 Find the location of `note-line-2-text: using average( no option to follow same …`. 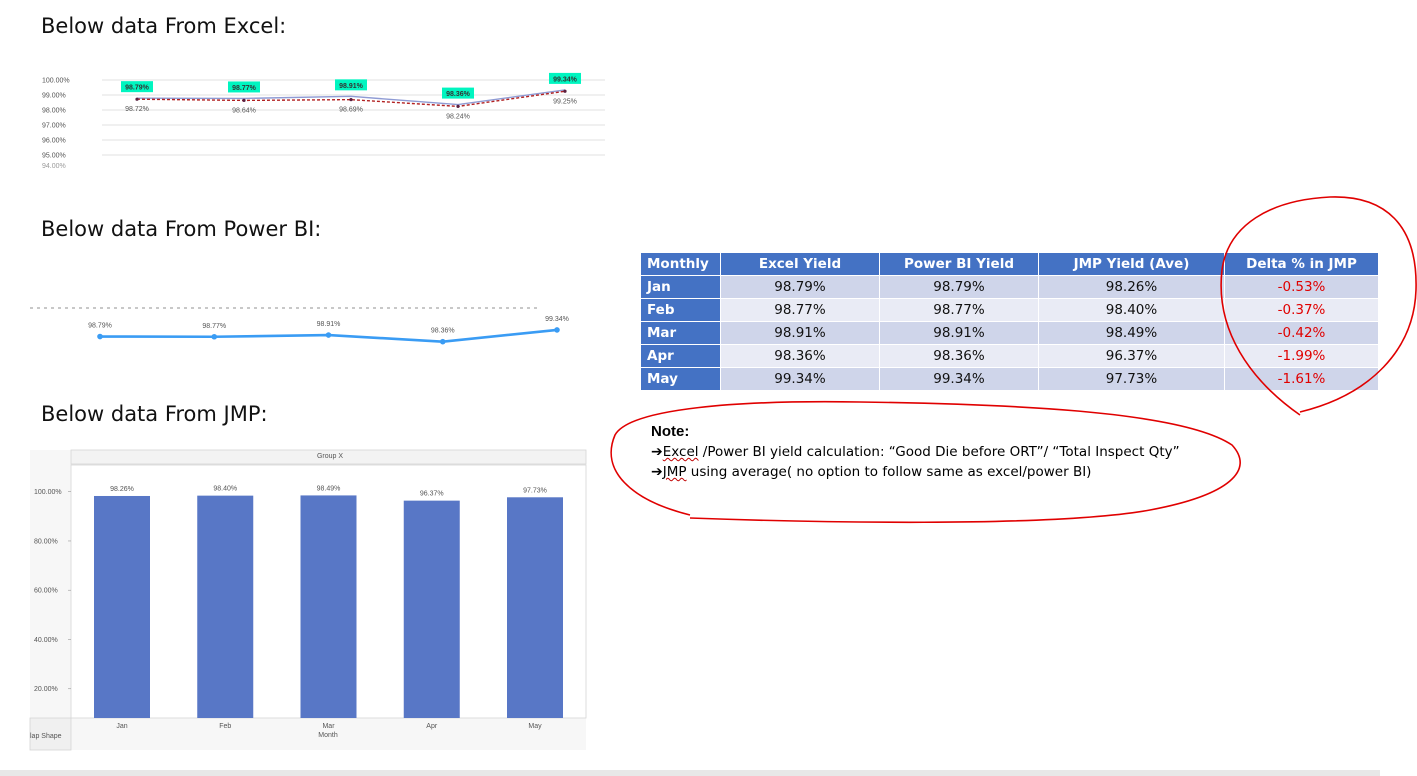

note-line-2-text: using average( no option to follow same … is located at coordinates (889, 472).